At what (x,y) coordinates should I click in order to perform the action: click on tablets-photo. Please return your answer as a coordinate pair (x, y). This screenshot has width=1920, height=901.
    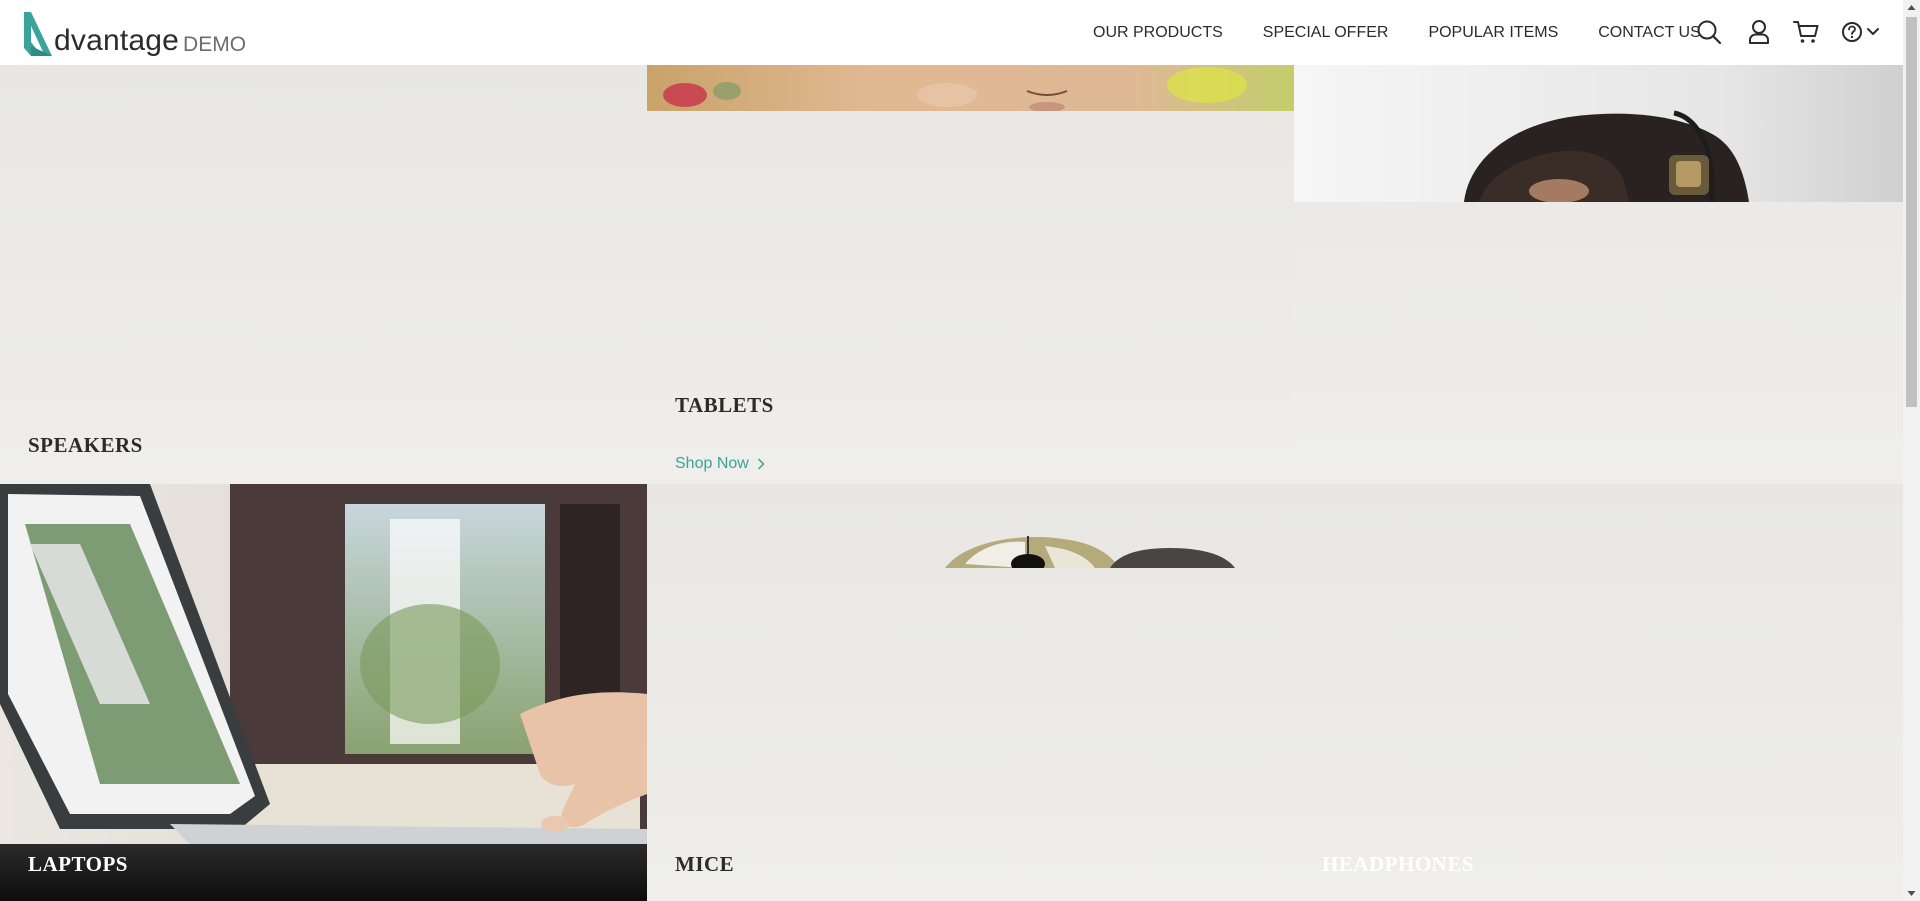
    Looking at the image, I should click on (970, 88).